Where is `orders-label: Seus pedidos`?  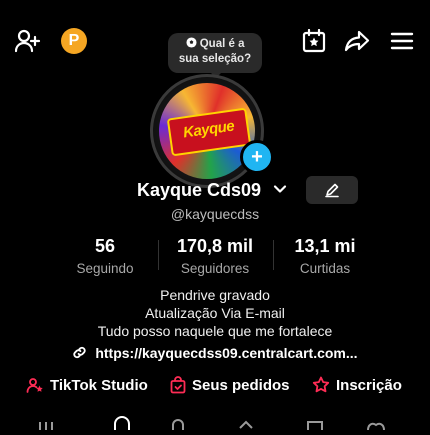
orders-label: Seus pedidos is located at coordinates (241, 385).